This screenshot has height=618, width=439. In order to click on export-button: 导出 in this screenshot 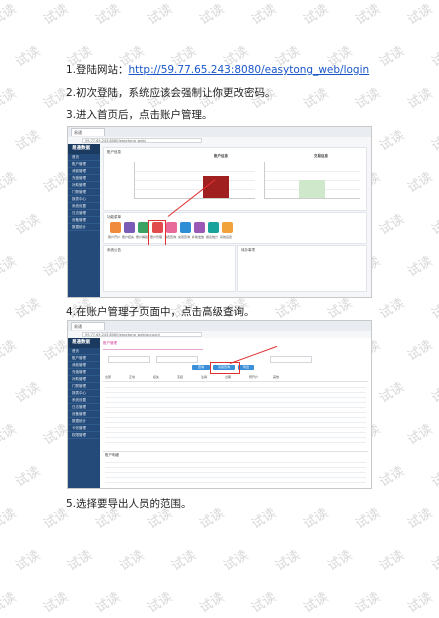, I will do `click(246, 367)`.